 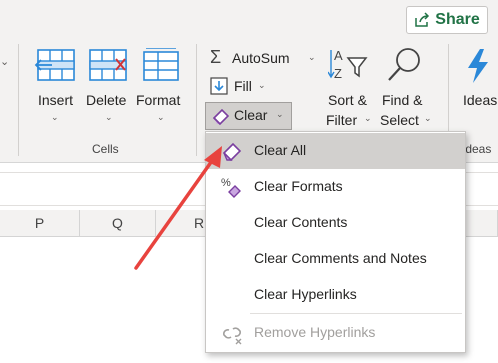 What do you see at coordinates (315, 332) in the screenshot?
I see `menu-item-label: Remove Hyperlinks` at bounding box center [315, 332].